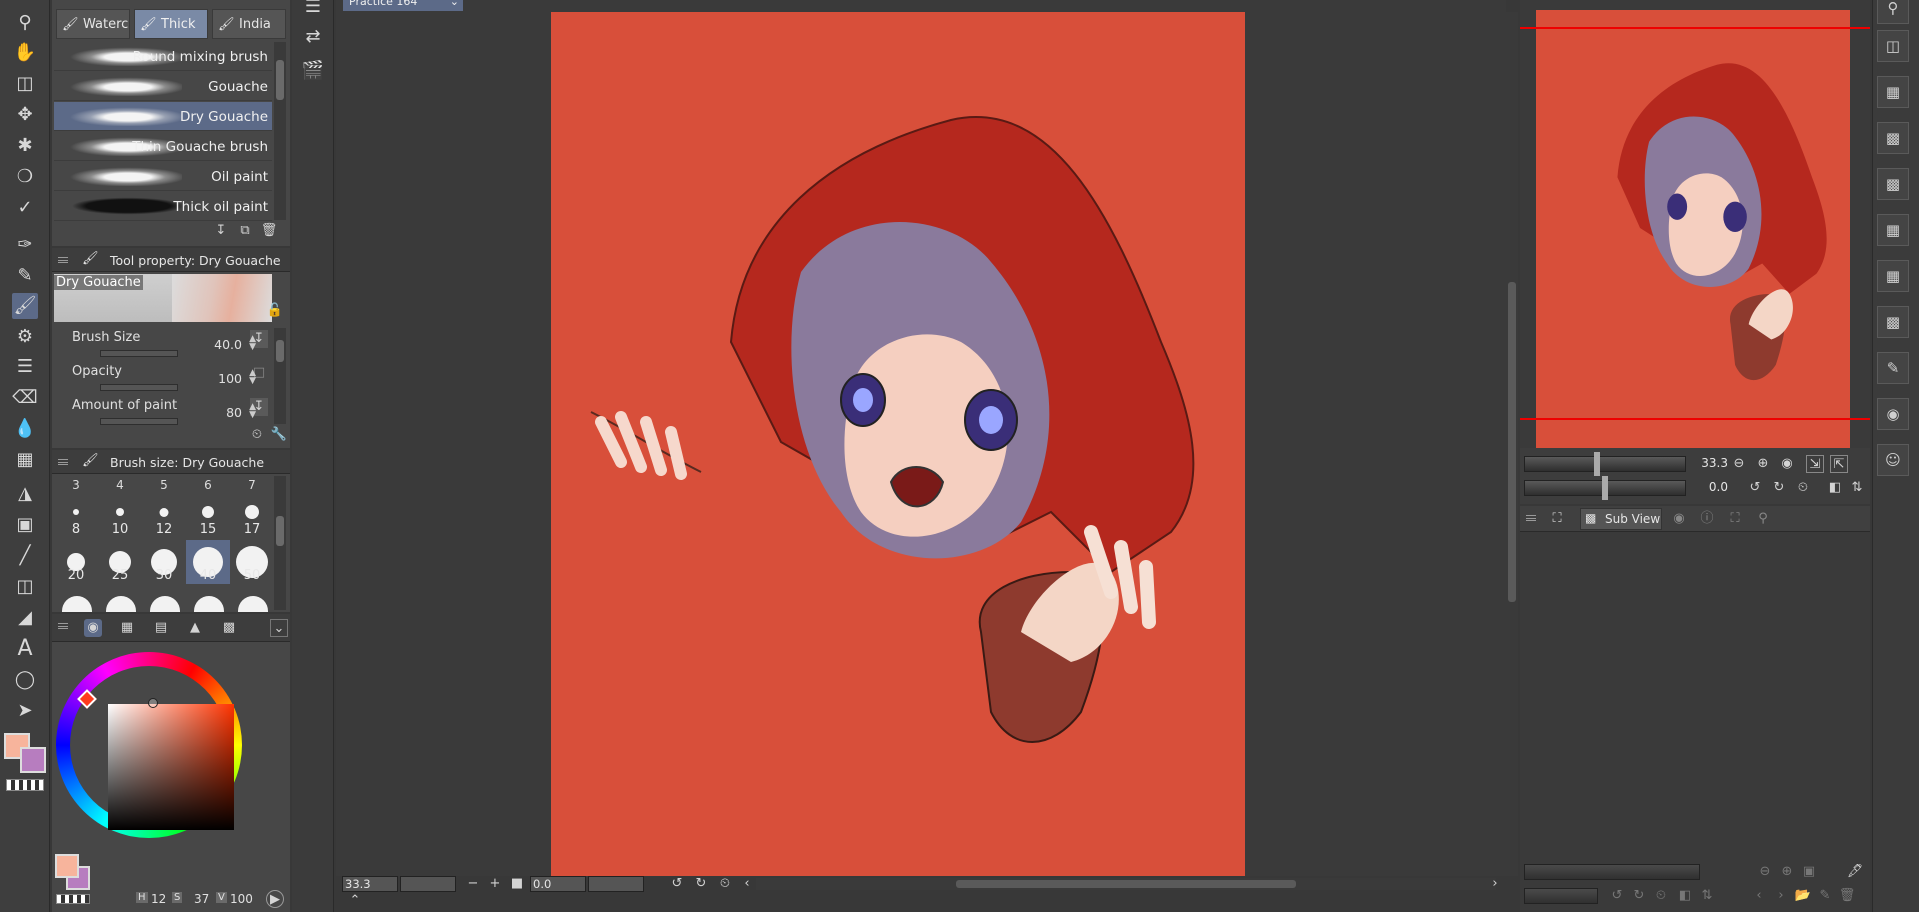 Image resolution: width=1919 pixels, height=912 pixels. I want to click on timeline-icon: 🎬, so click(313, 71).